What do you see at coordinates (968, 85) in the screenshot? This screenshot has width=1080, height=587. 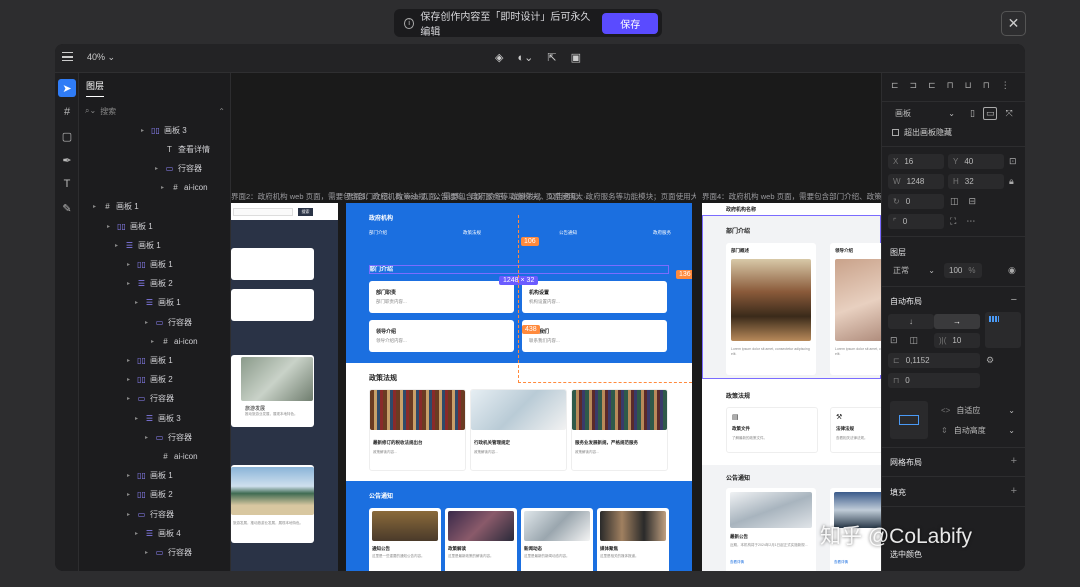 I see `align-middle-icon: ⊔` at bounding box center [968, 85].